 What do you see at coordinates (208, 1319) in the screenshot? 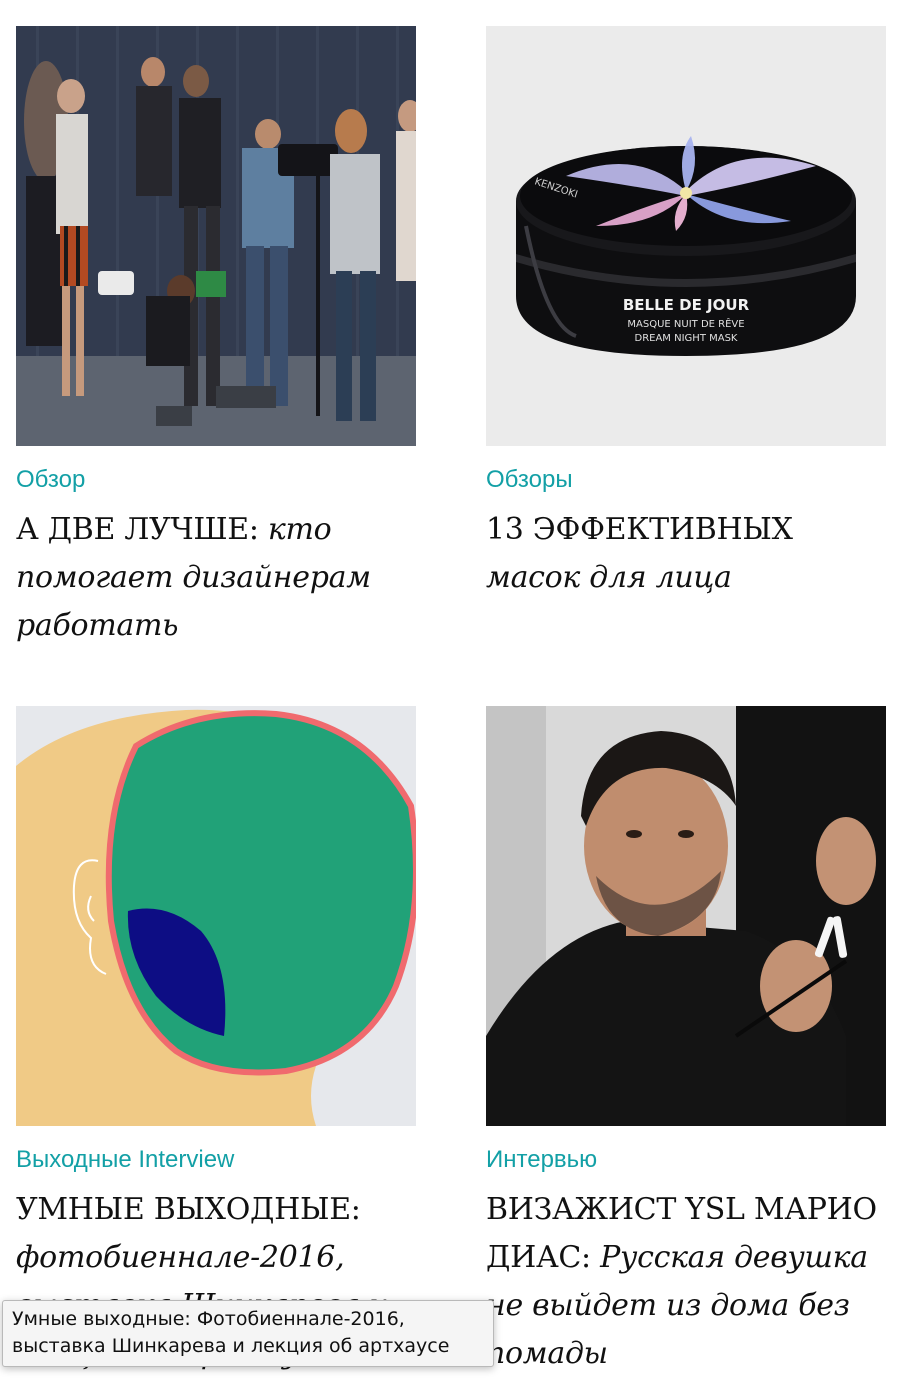
I see `tooltip-line: Умные выходные: Фотобиеннале-2016,` at bounding box center [208, 1319].